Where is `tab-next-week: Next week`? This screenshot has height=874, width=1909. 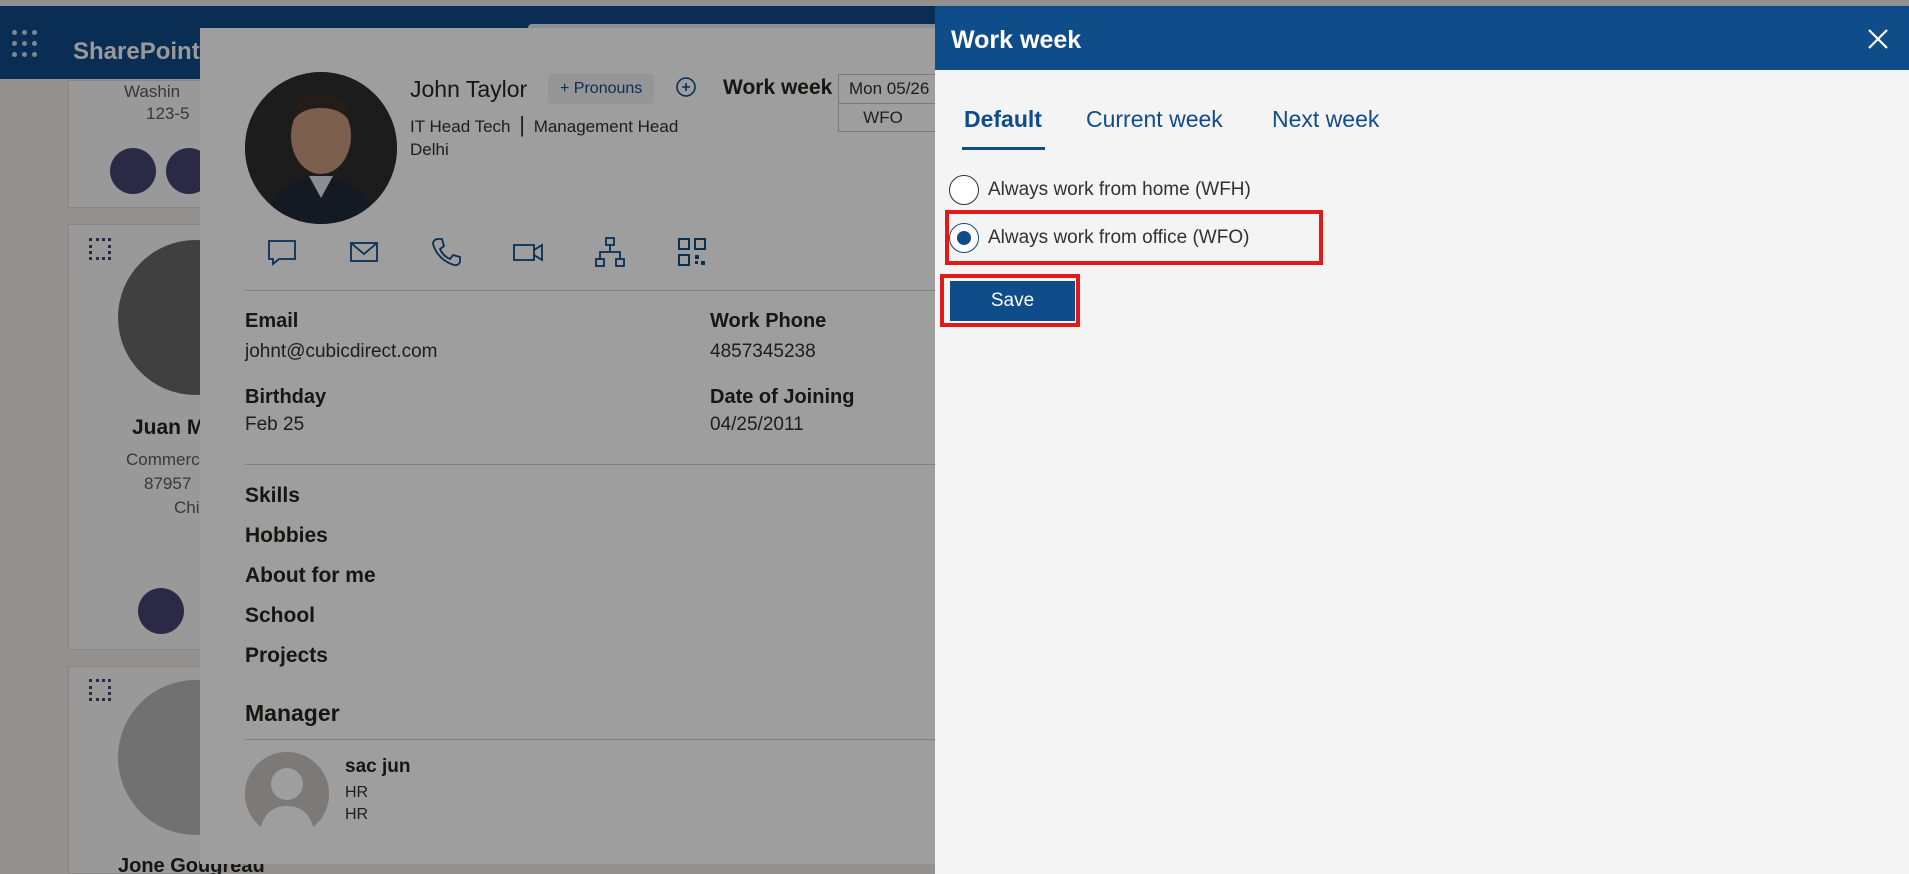
tab-next-week: Next week is located at coordinates (1325, 119).